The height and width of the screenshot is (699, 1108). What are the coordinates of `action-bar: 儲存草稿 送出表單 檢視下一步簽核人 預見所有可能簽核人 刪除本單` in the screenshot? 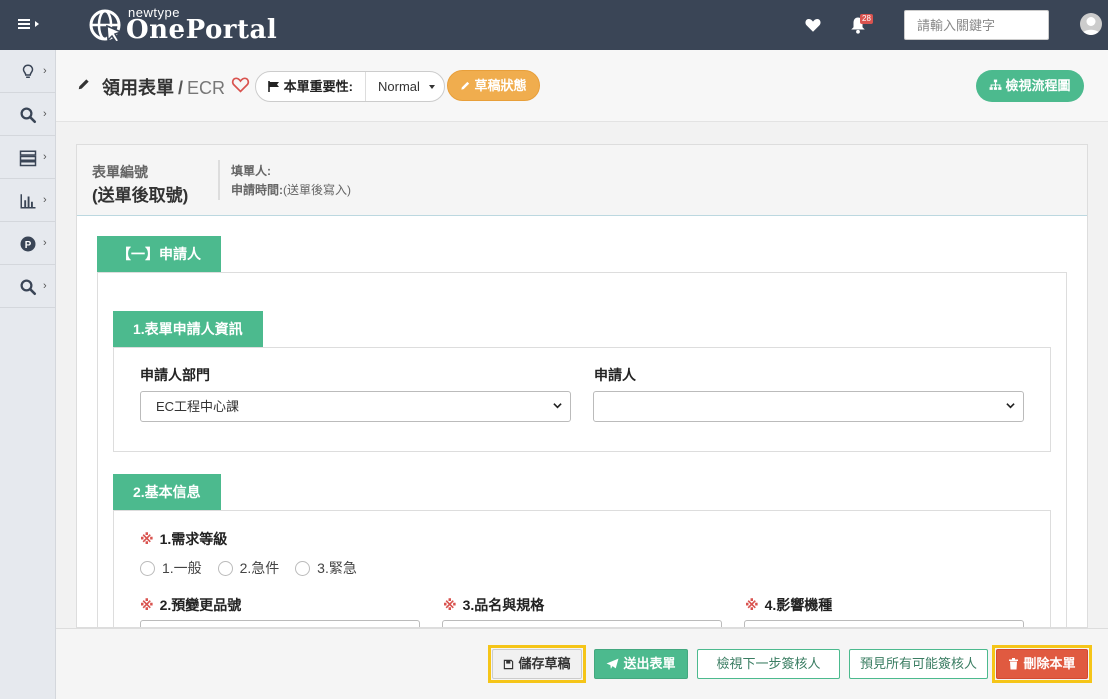 It's located at (582, 663).